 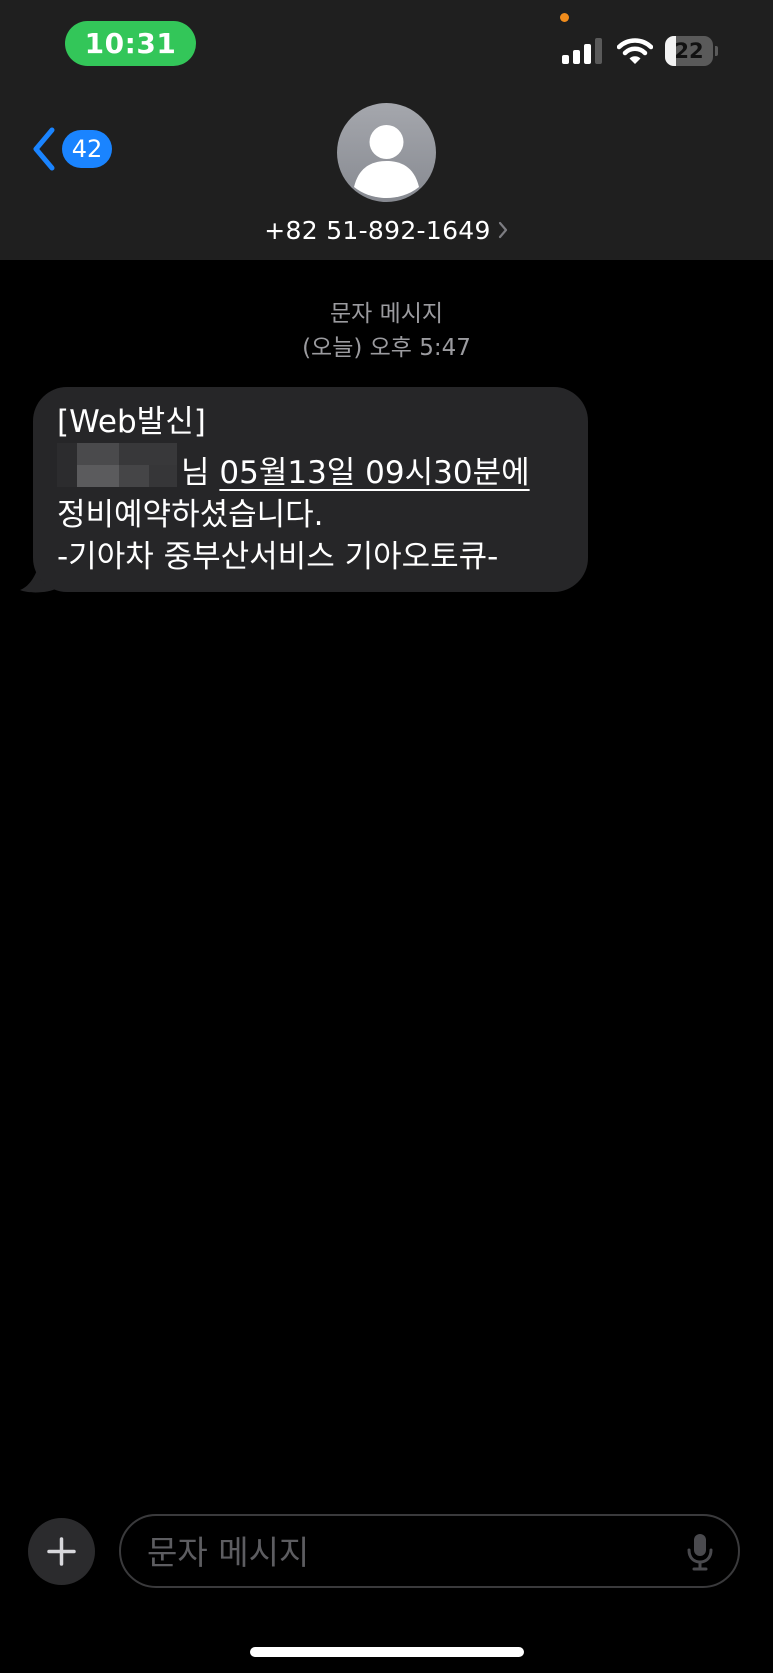 I want to click on battery-icon: 22, so click(x=691, y=51).